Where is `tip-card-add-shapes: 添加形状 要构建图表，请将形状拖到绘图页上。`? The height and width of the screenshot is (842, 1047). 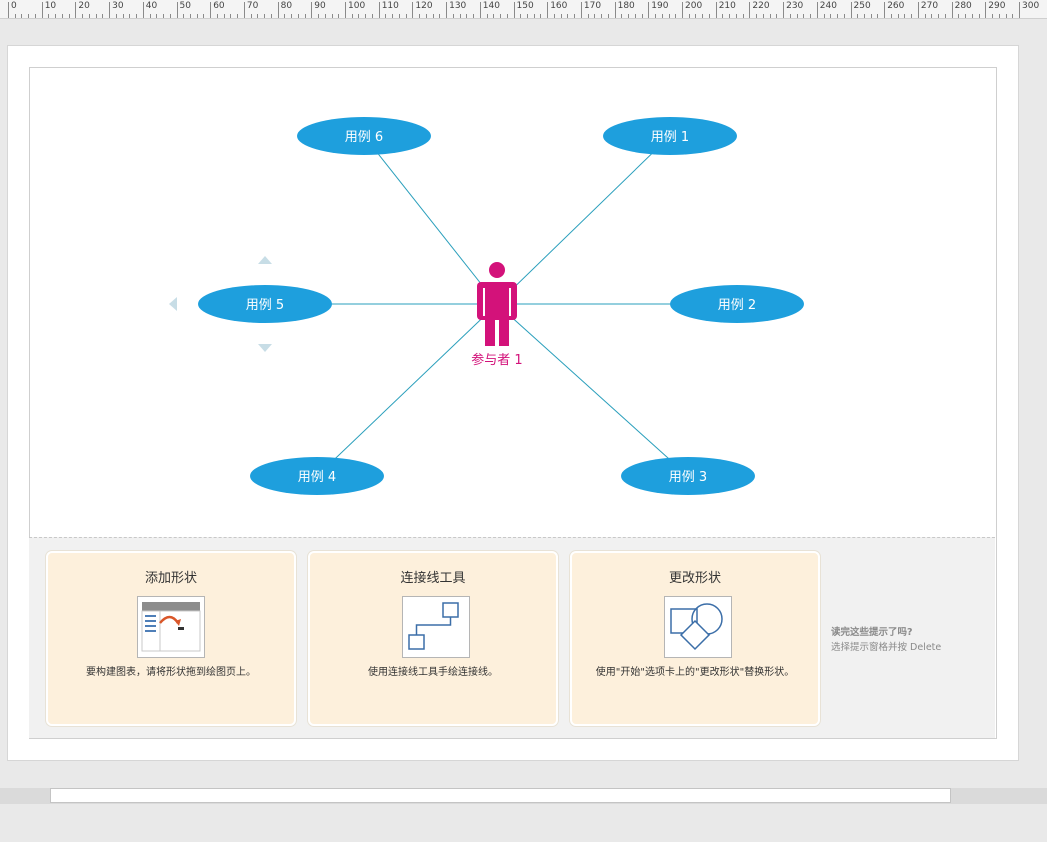 tip-card-add-shapes: 添加形状 要构建图表，请将形状拖到绘图页上。 is located at coordinates (171, 638).